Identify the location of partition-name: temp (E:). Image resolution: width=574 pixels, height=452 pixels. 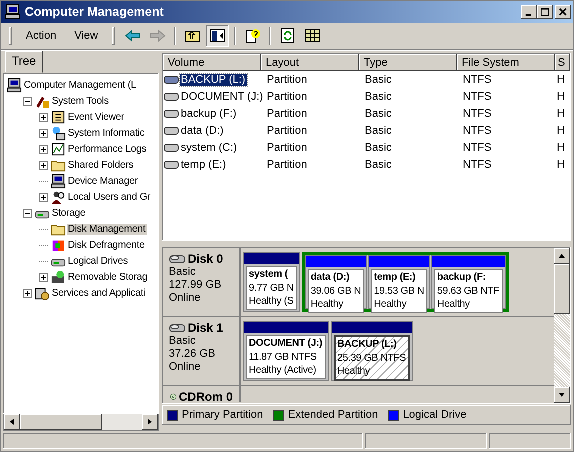
(395, 278).